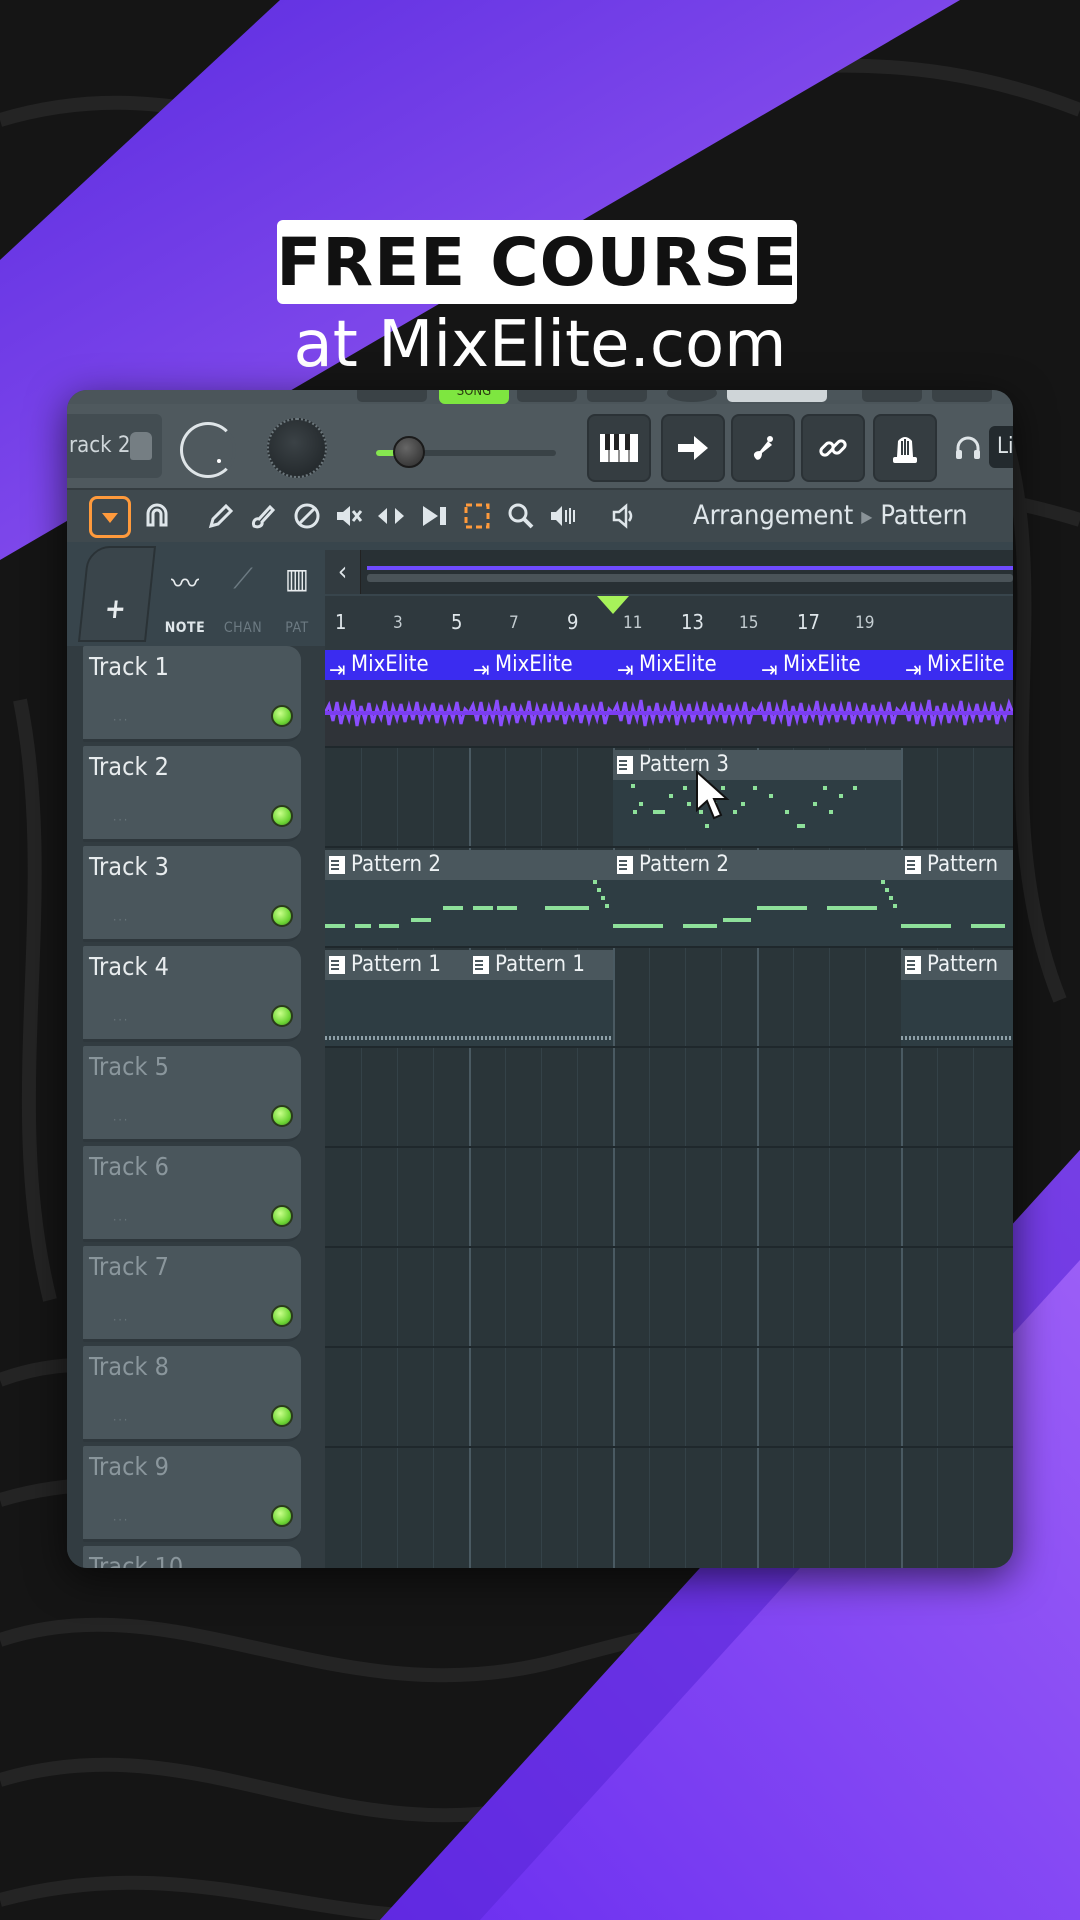 The width and height of the screenshot is (1080, 1920). I want to click on add-track-button: +, so click(117, 594).